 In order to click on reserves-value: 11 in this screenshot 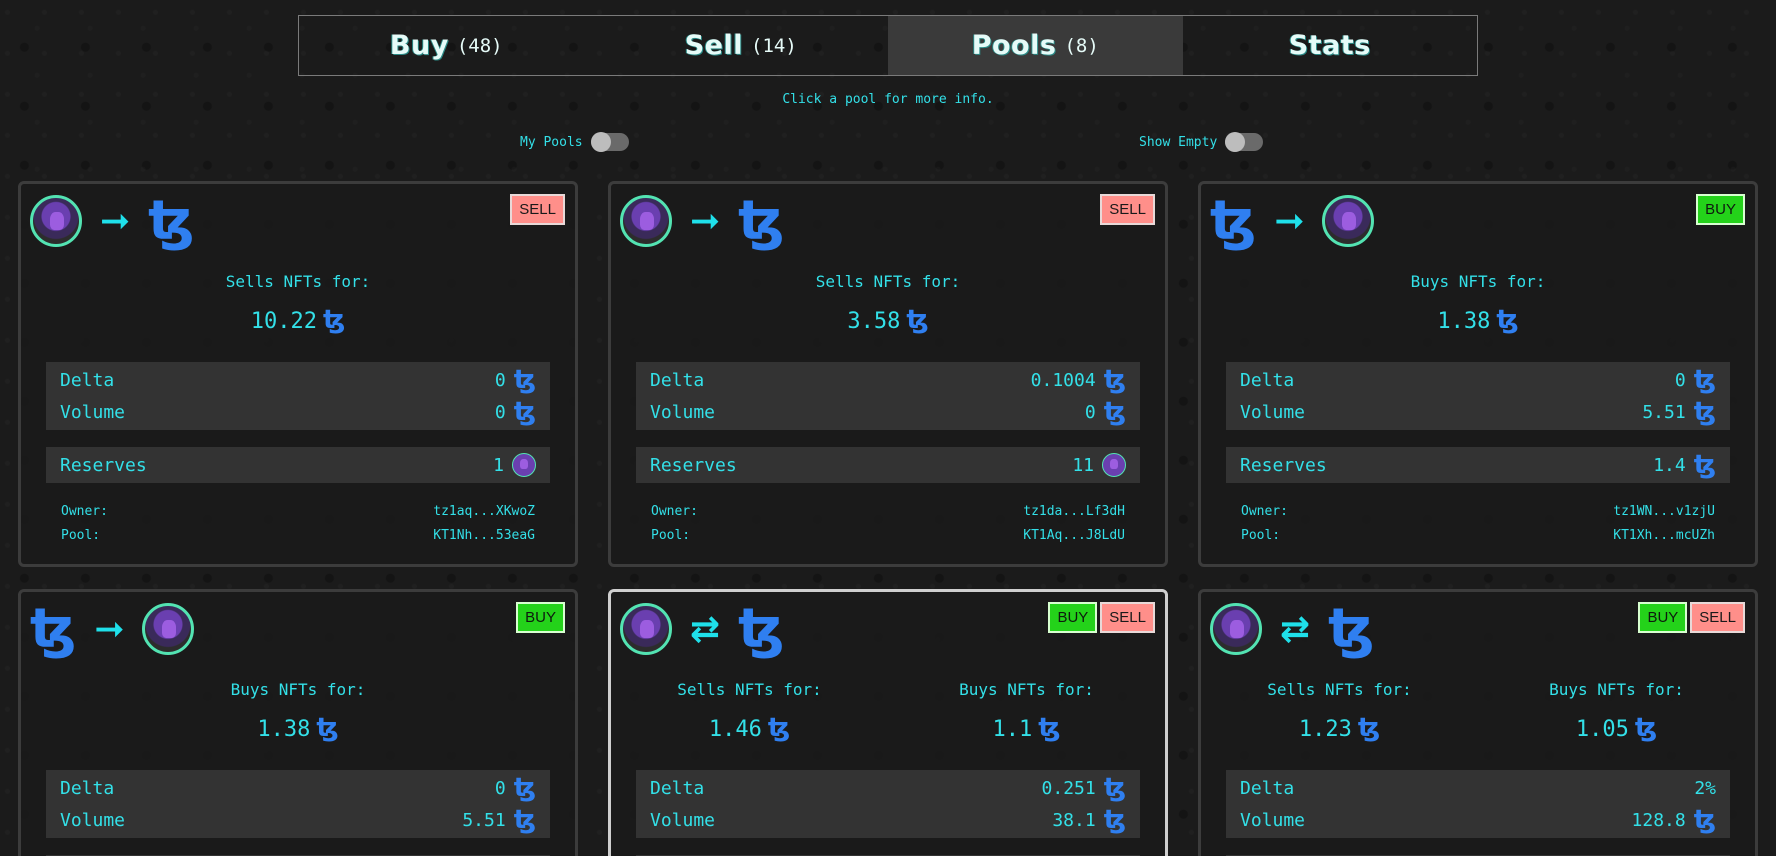, I will do `click(1099, 465)`.